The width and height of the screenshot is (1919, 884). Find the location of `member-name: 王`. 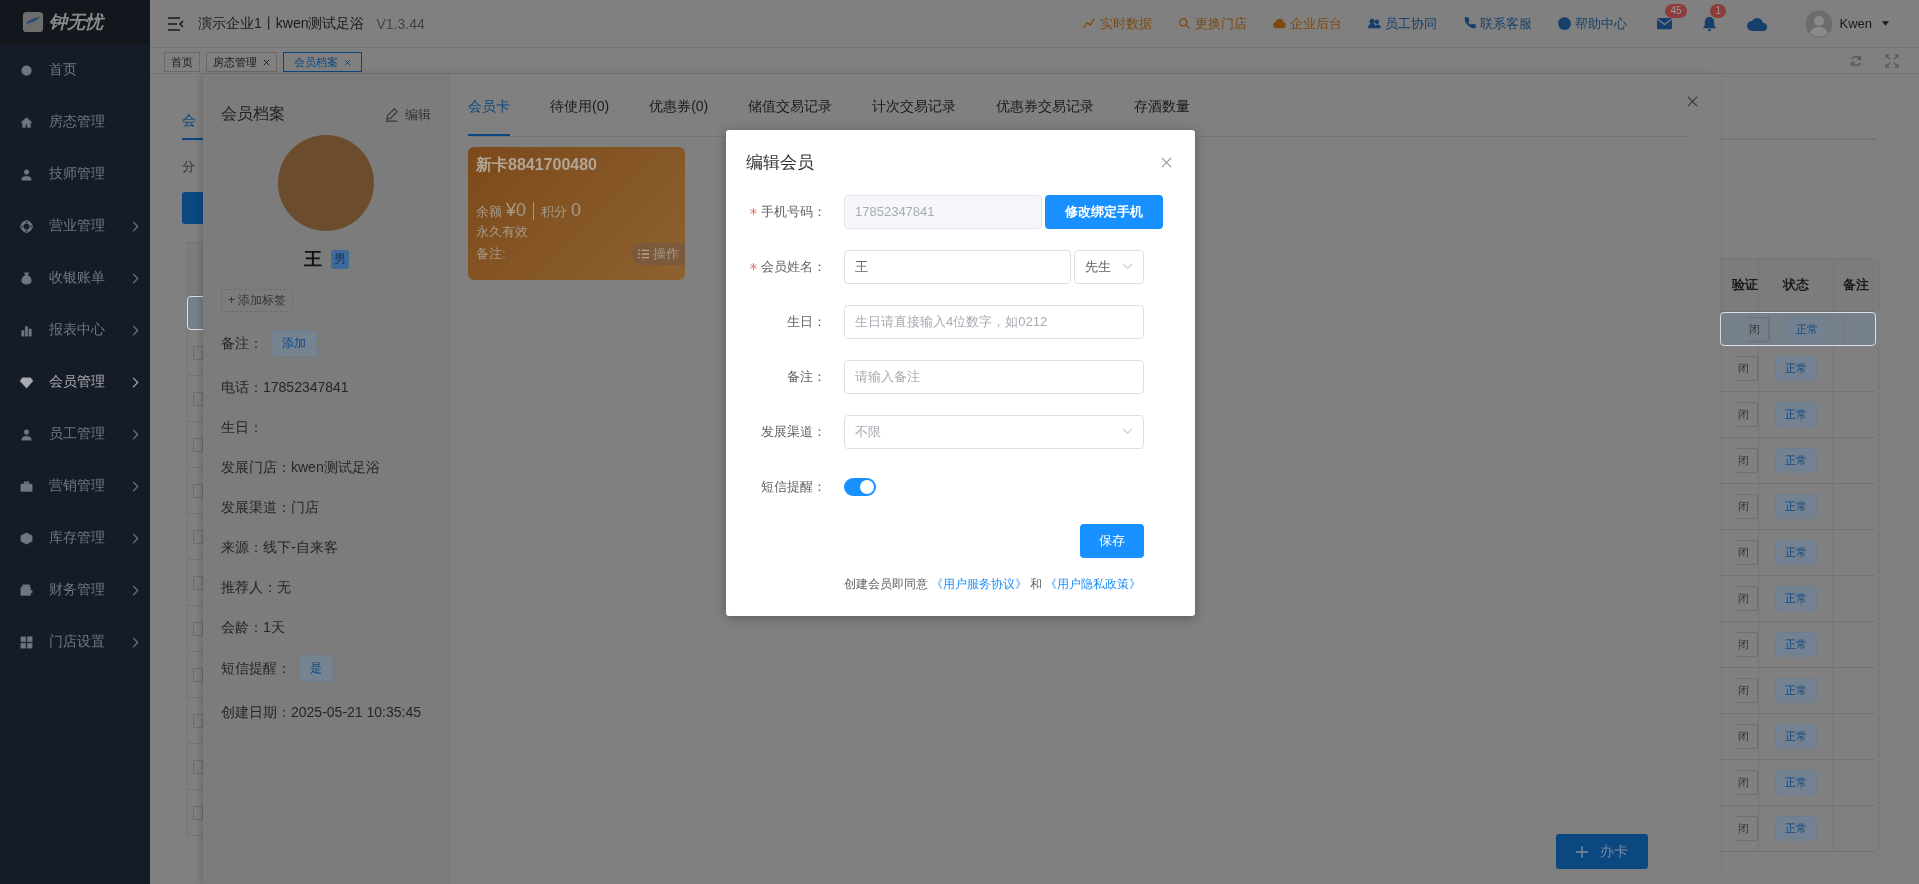

member-name: 王 is located at coordinates (312, 259).